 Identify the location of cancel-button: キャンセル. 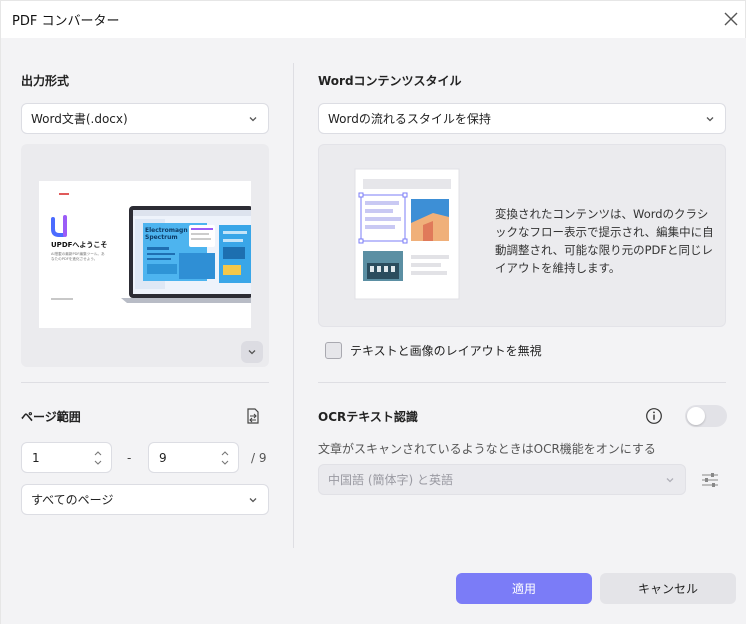
(668, 588).